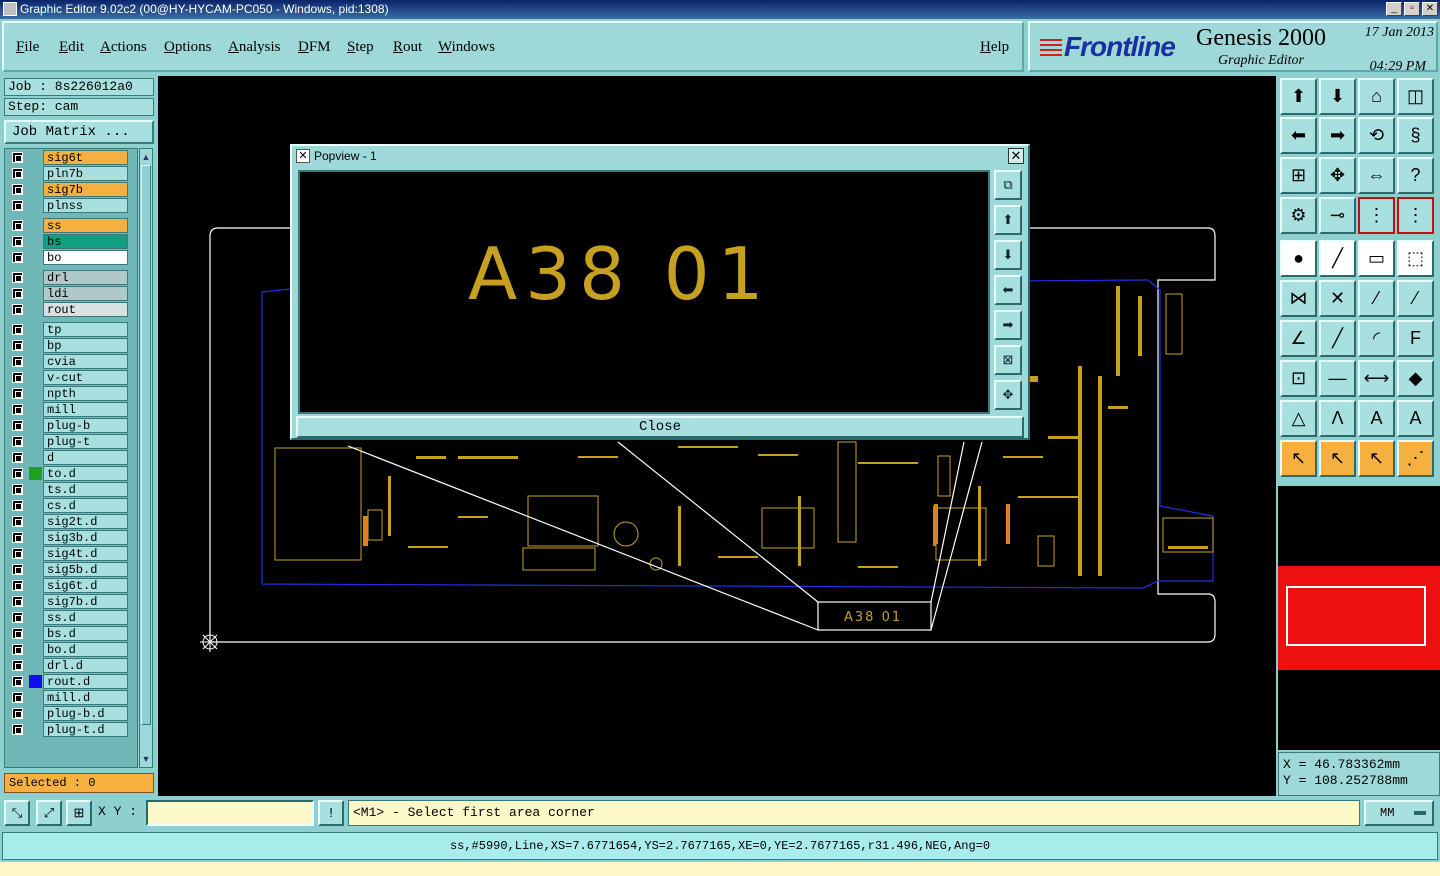 The image size is (1440, 876). Describe the element at coordinates (1008, 220) in the screenshot. I see `popview-pan-up-icon: ⬆` at that location.